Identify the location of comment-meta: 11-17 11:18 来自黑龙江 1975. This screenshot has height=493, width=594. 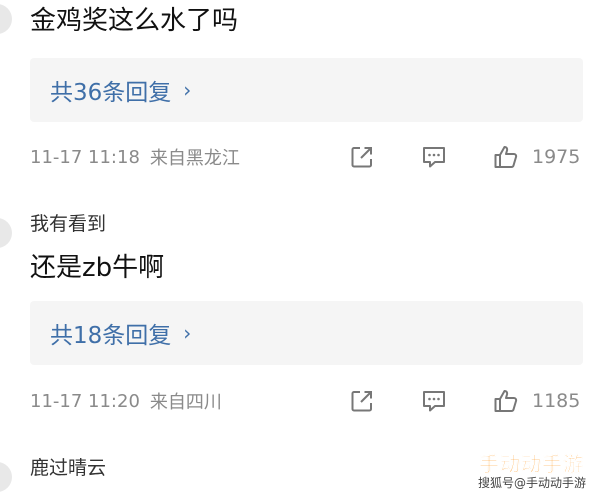
(306, 157).